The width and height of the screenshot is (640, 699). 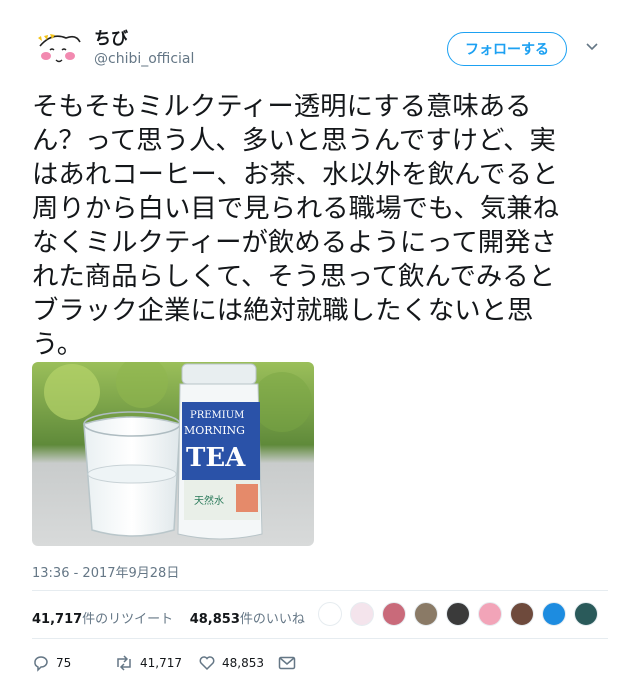 What do you see at coordinates (507, 49) in the screenshot?
I see `follow-button: フォローする` at bounding box center [507, 49].